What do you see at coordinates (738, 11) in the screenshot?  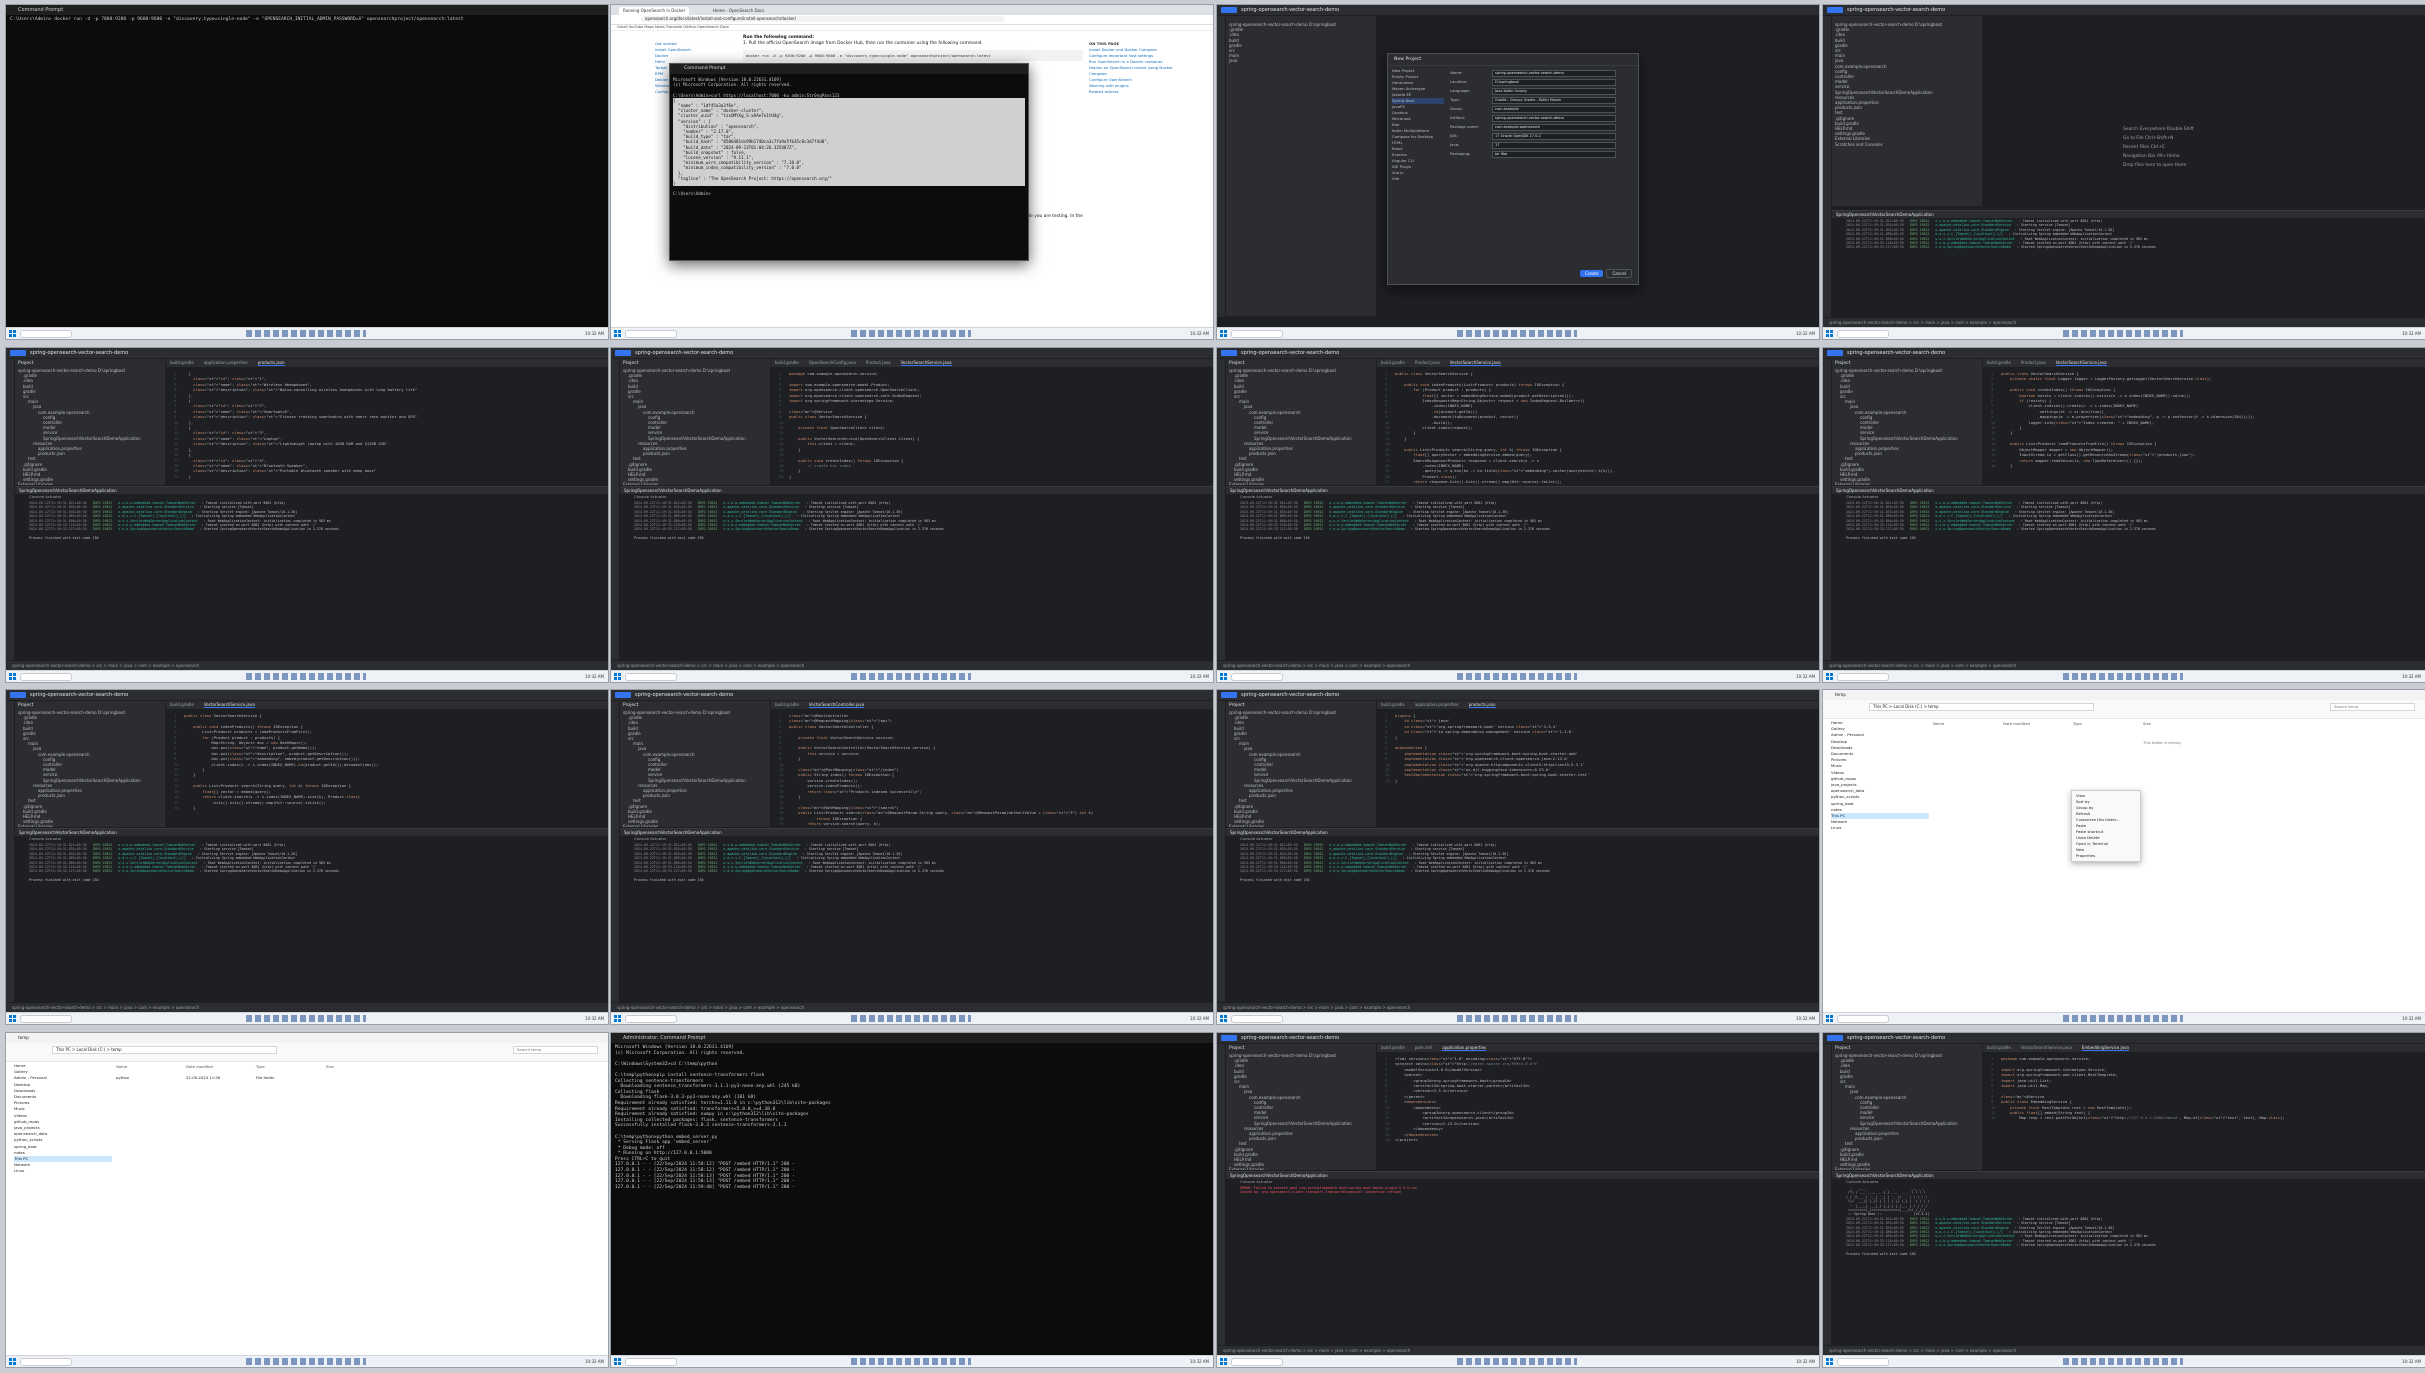 I see `browser-tab: Home - OpenSearch Docs` at bounding box center [738, 11].